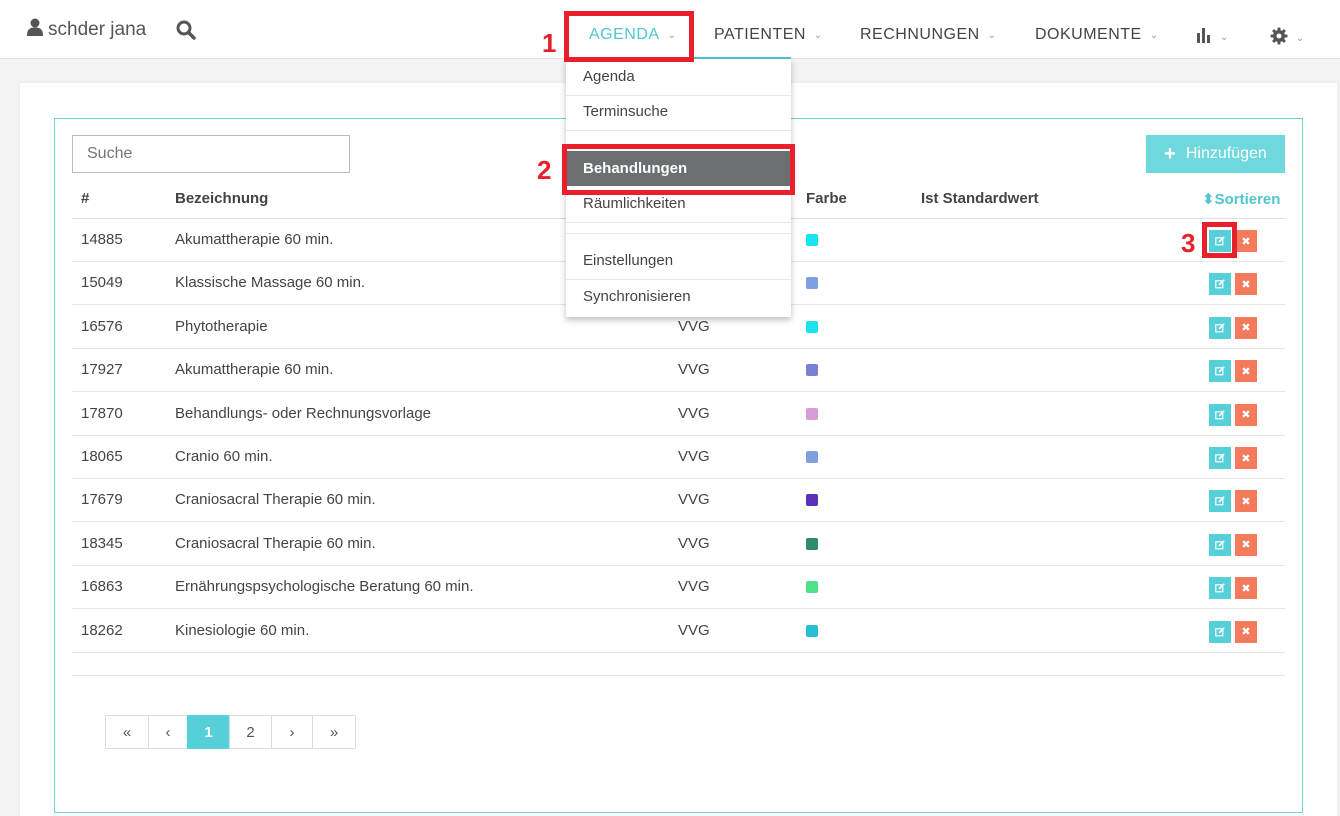  What do you see at coordinates (678, 296) in the screenshot?
I see `menu-item-synchronisieren: Synchronisieren` at bounding box center [678, 296].